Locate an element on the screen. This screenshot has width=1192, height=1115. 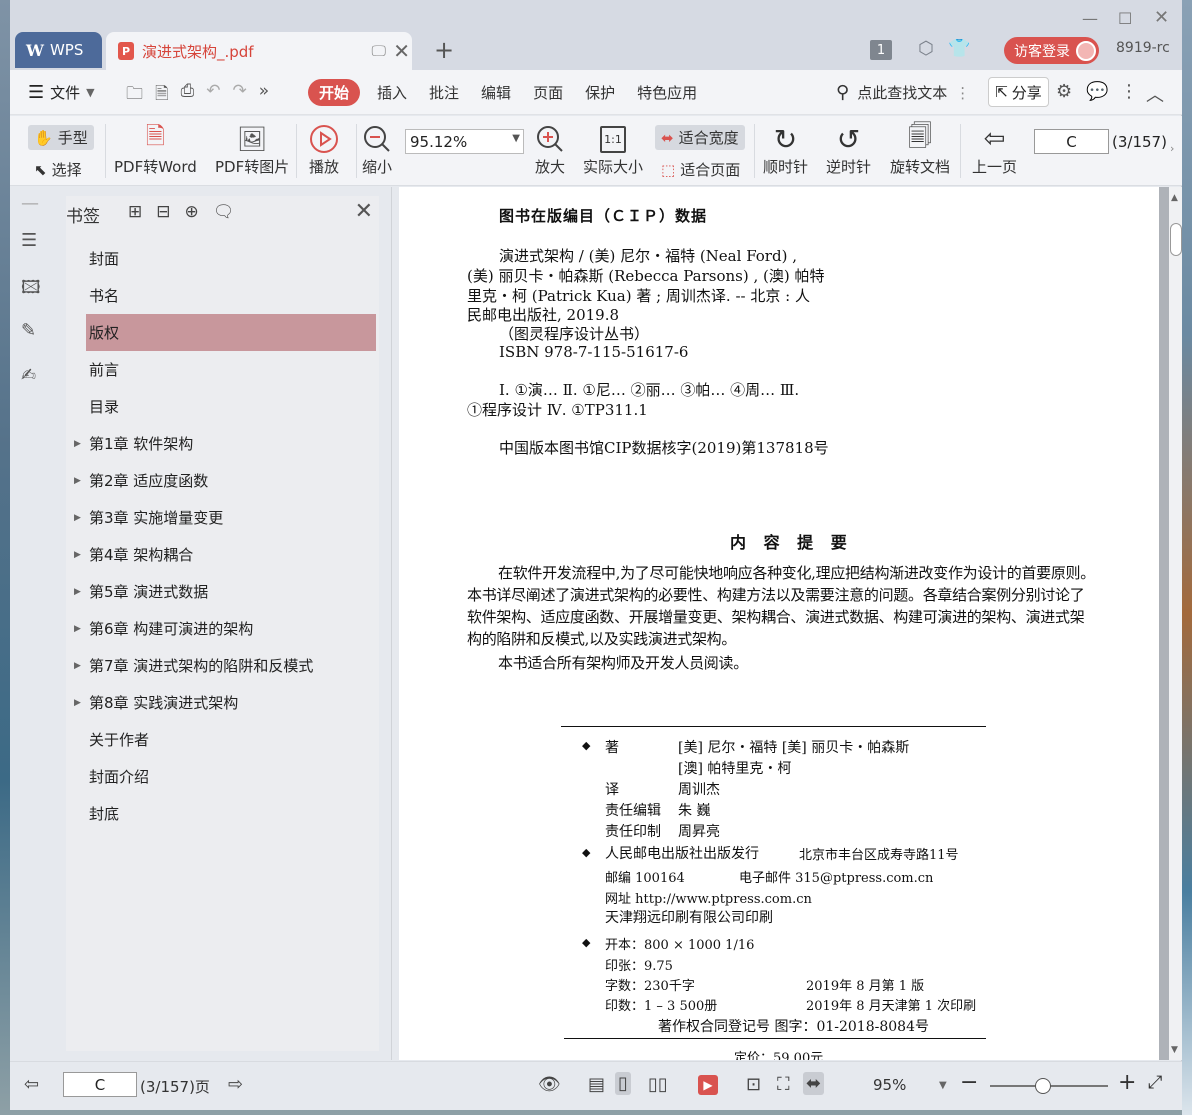
select-tool-button: ⬉ 选择 is located at coordinates (58, 169).